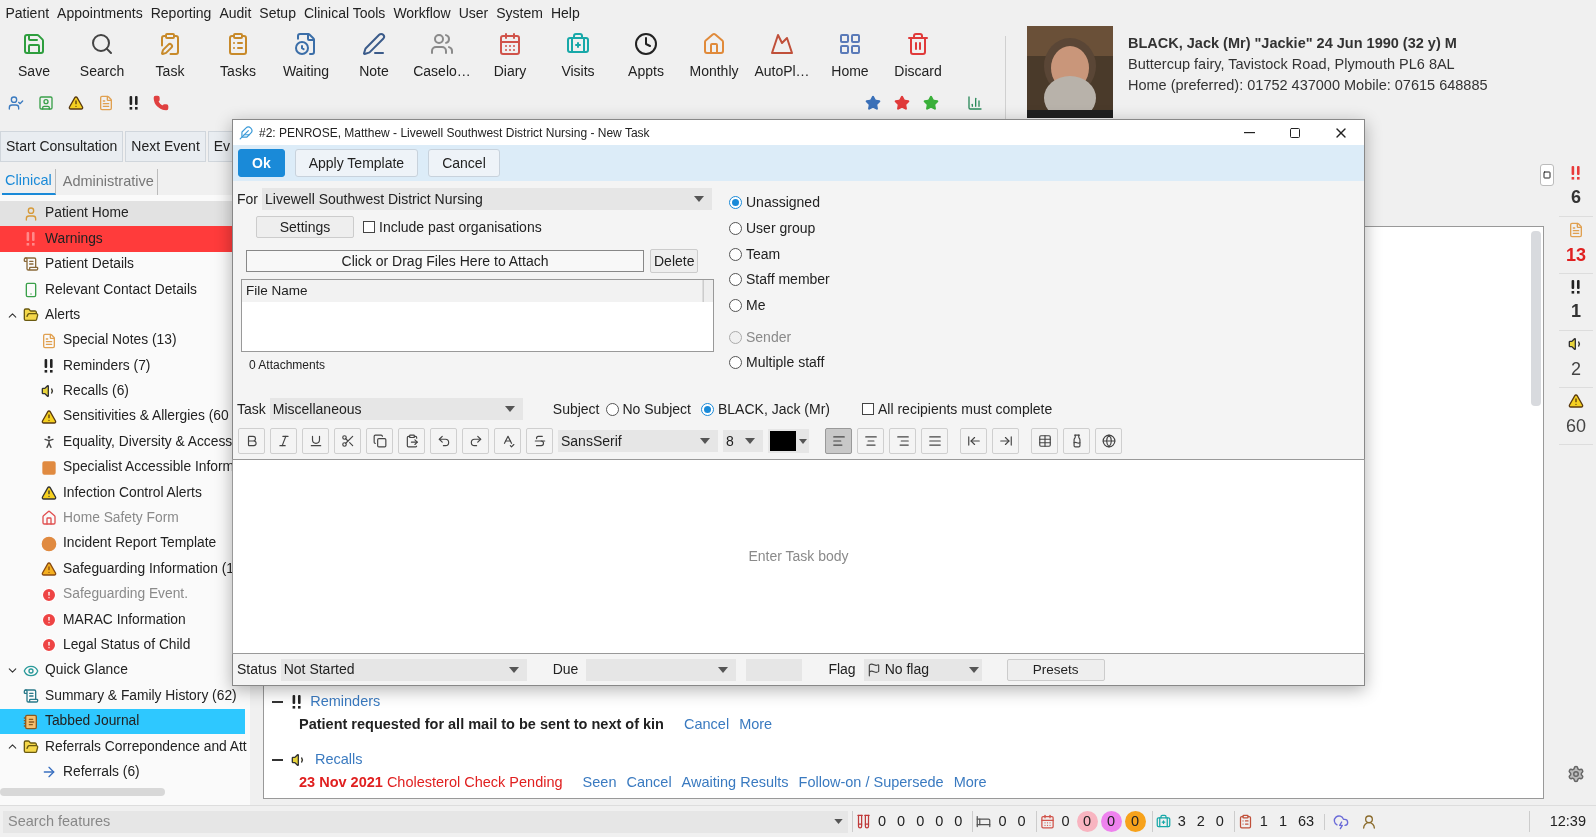  I want to click on checkbox-label: Include past organisations, so click(460, 227).